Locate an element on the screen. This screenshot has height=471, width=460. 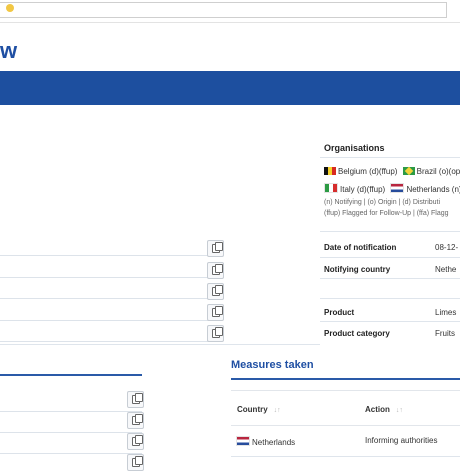
product-label: Product is located at coordinates (339, 312).